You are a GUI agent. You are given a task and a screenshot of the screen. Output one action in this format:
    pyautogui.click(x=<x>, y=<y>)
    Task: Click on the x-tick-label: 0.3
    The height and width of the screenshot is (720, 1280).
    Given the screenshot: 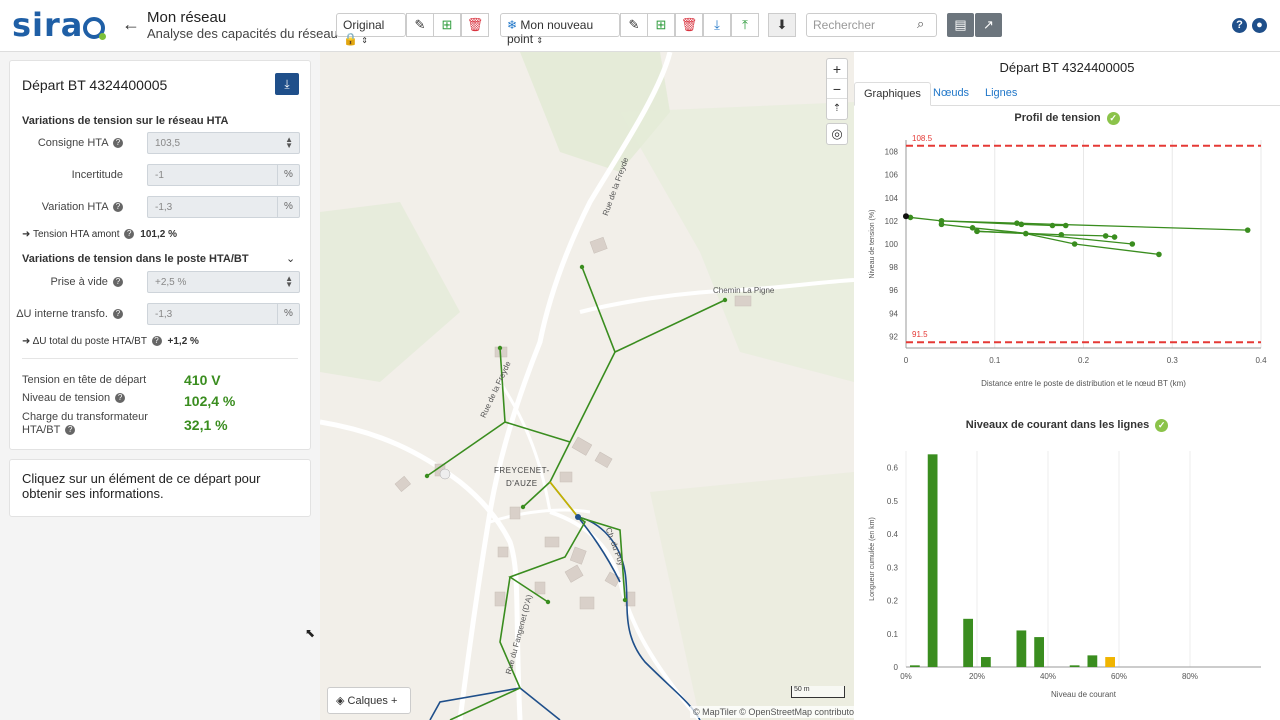 What is the action you would take?
    pyautogui.click(x=1173, y=360)
    